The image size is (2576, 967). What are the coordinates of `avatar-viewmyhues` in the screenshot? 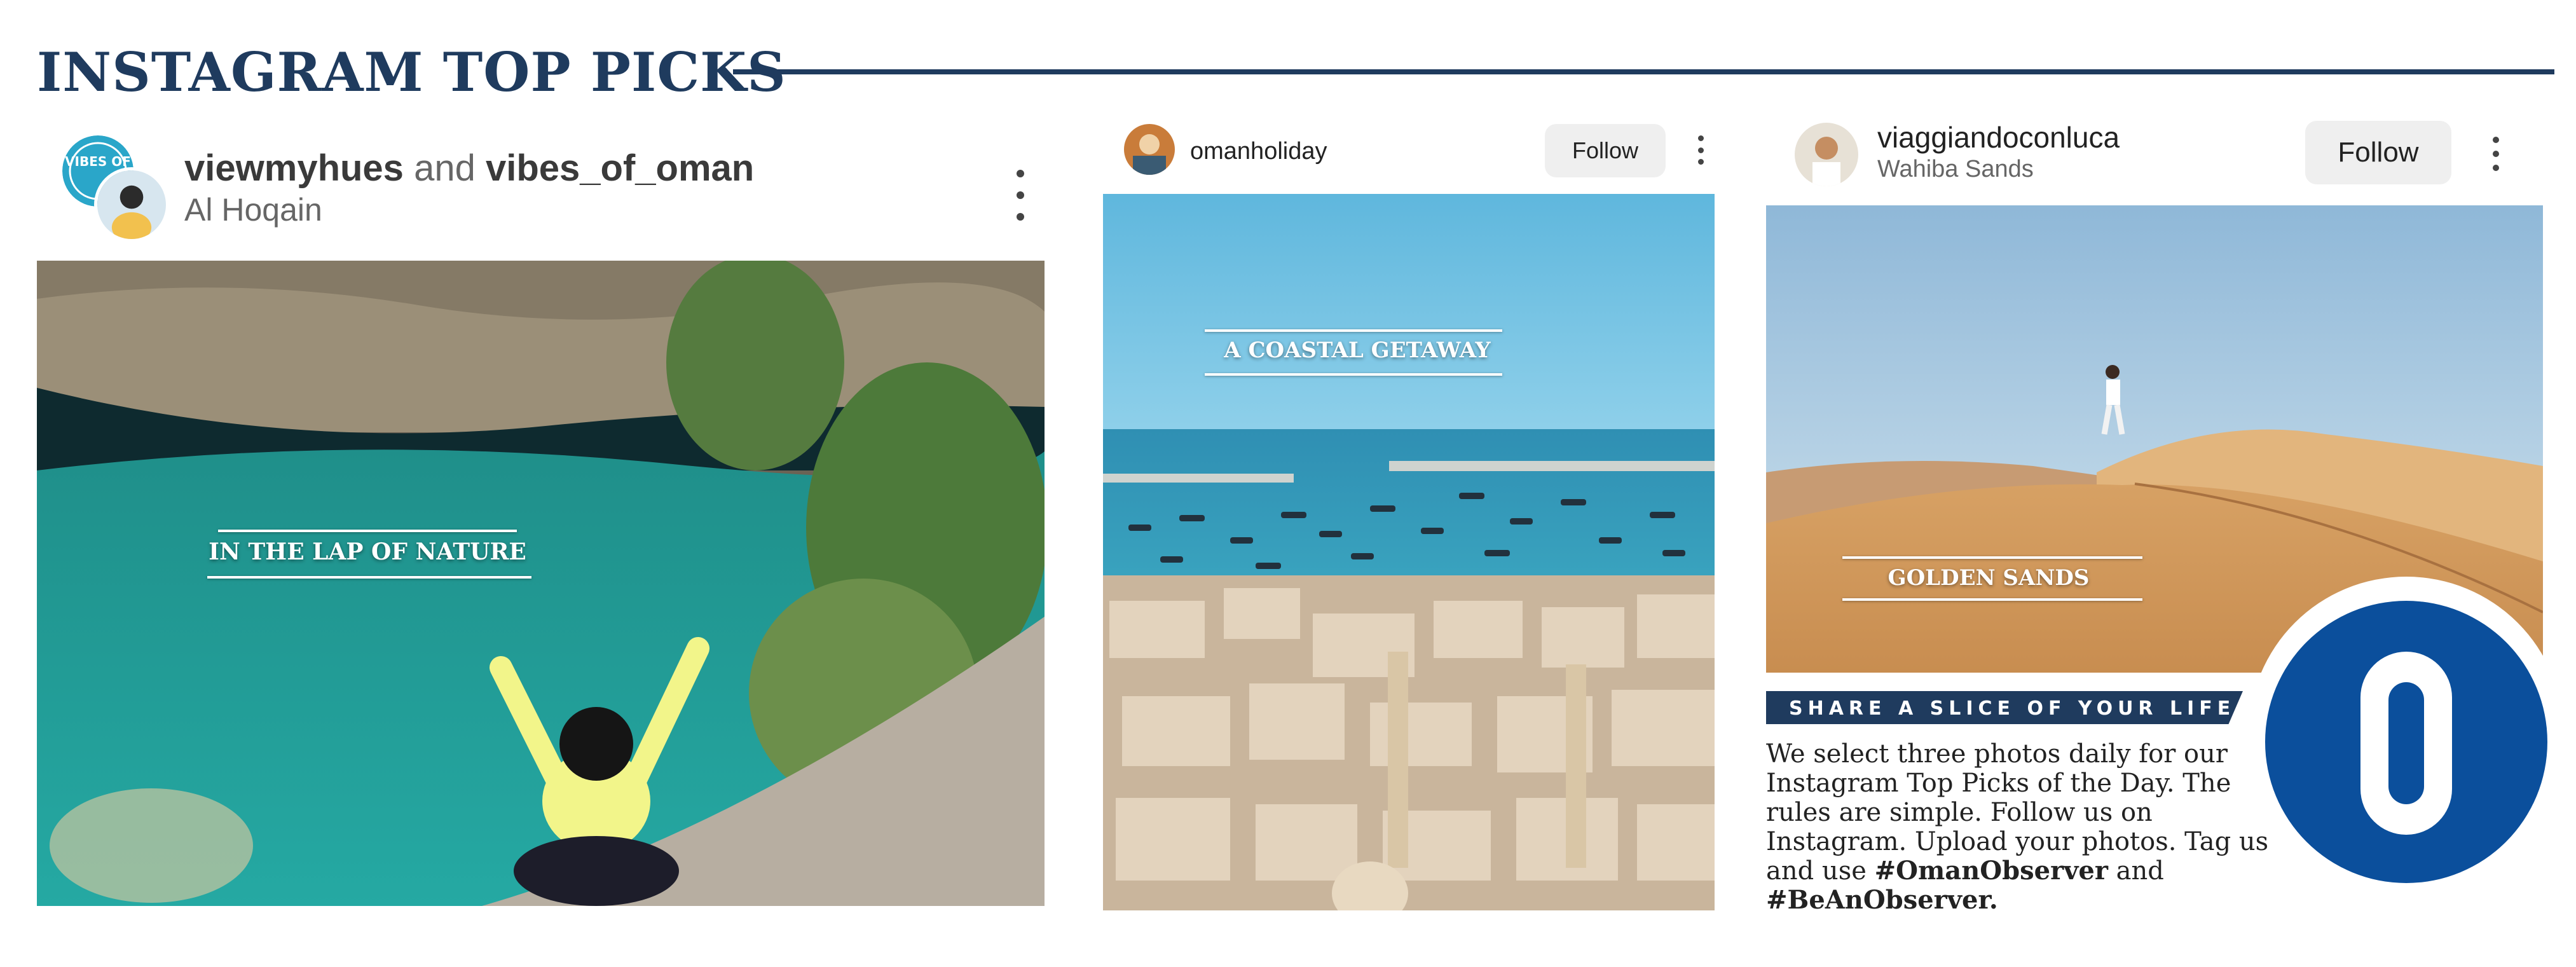 It's located at (131, 204).